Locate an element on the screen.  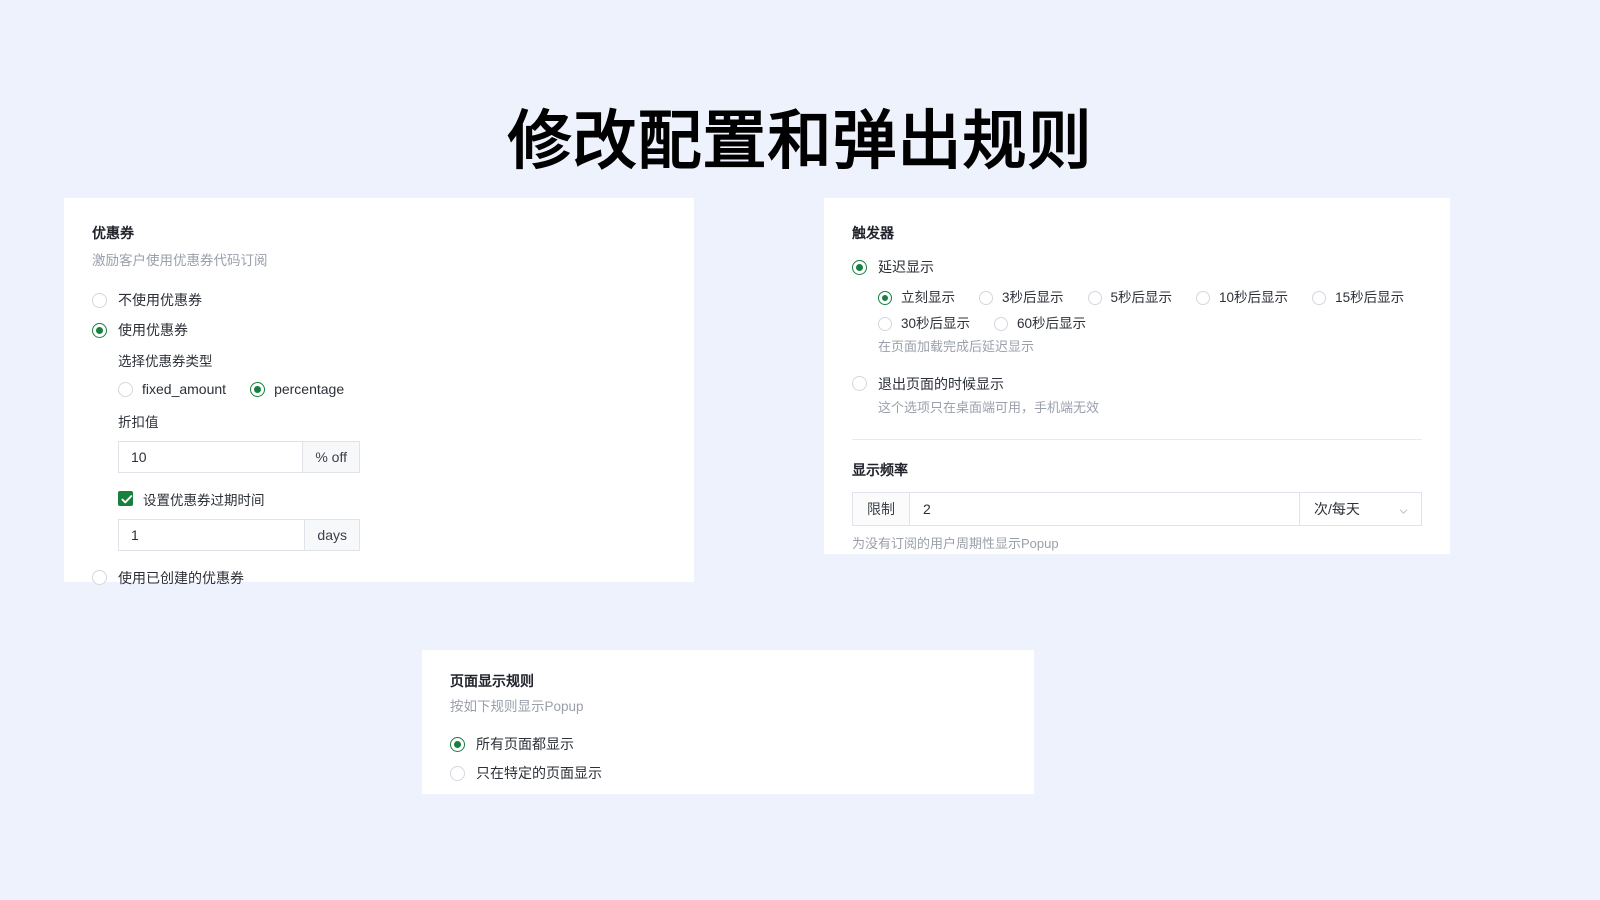
page-rules-subtitle: 按如下规则显示Popup is located at coordinates (517, 707).